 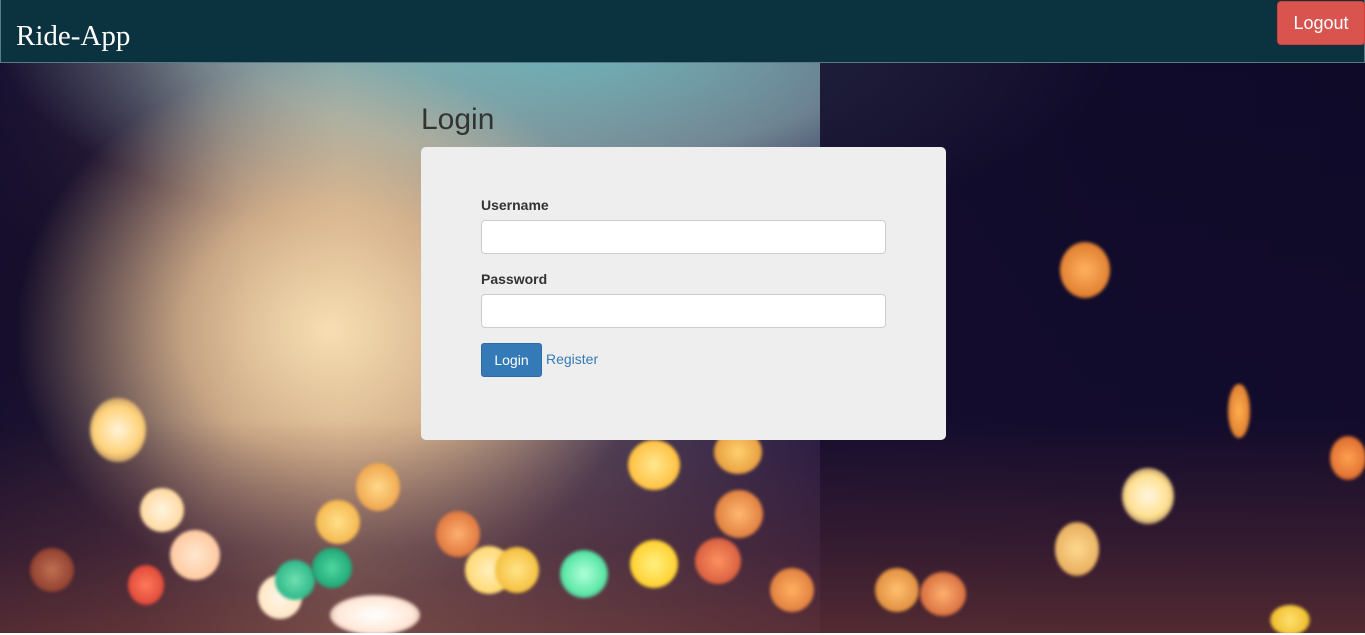 What do you see at coordinates (73, 36) in the screenshot?
I see `app-brand: Ride-App` at bounding box center [73, 36].